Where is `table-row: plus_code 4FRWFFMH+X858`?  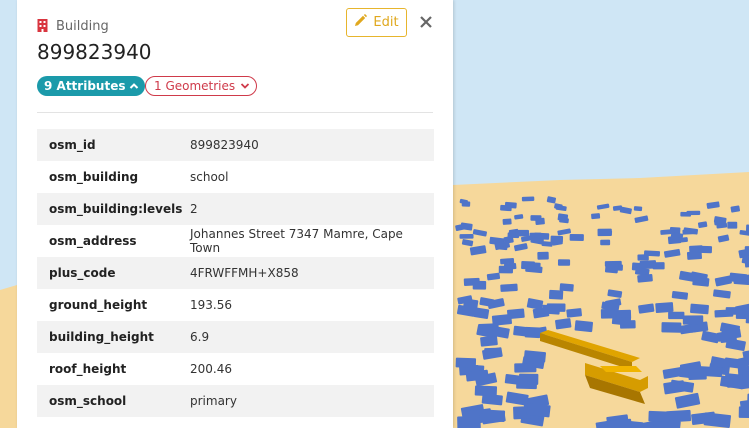 table-row: plus_code 4FRWFFMH+X858 is located at coordinates (235, 273).